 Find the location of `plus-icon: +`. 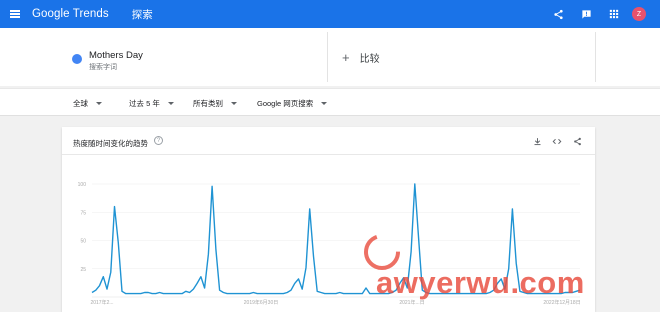

plus-icon: + is located at coordinates (346, 57).